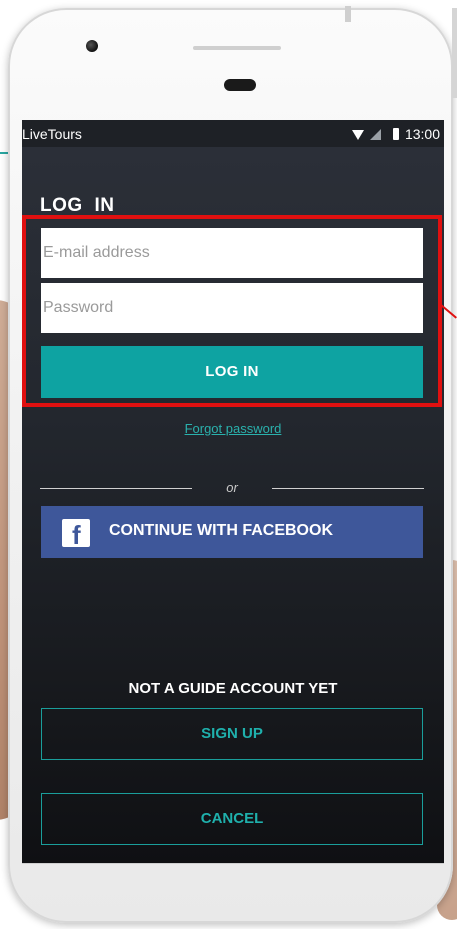 The height and width of the screenshot is (929, 457). I want to click on status-bar: LiveTours 13:00, so click(233, 133).